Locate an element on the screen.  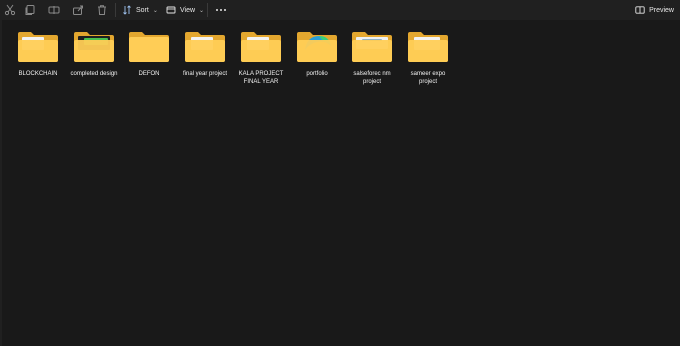
folder-item: BLOCKCHAIN is located at coordinates (38, 61).